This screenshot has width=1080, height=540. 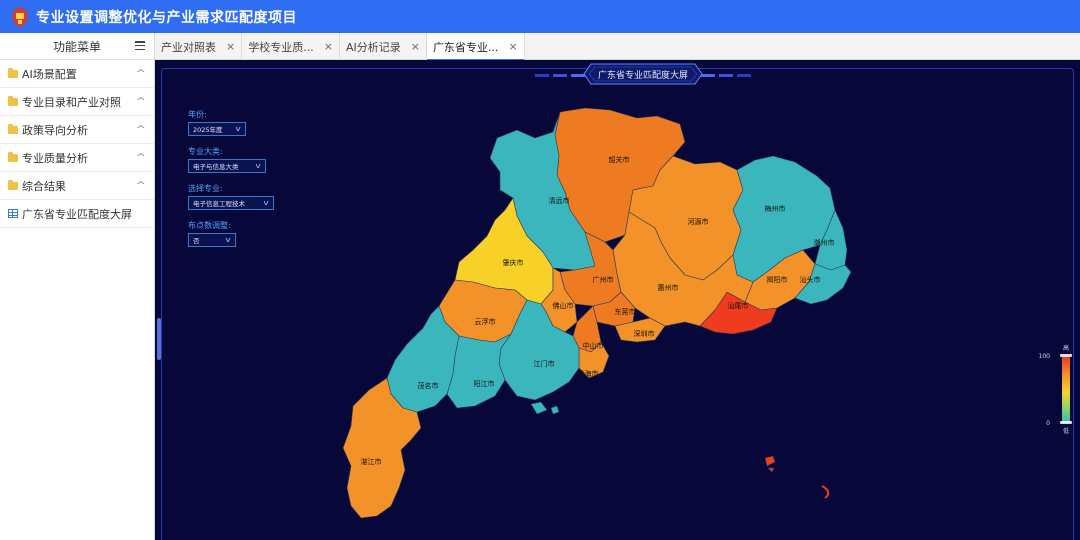 What do you see at coordinates (1066, 389) in the screenshot?
I see `legend-gradient-bar` at bounding box center [1066, 389].